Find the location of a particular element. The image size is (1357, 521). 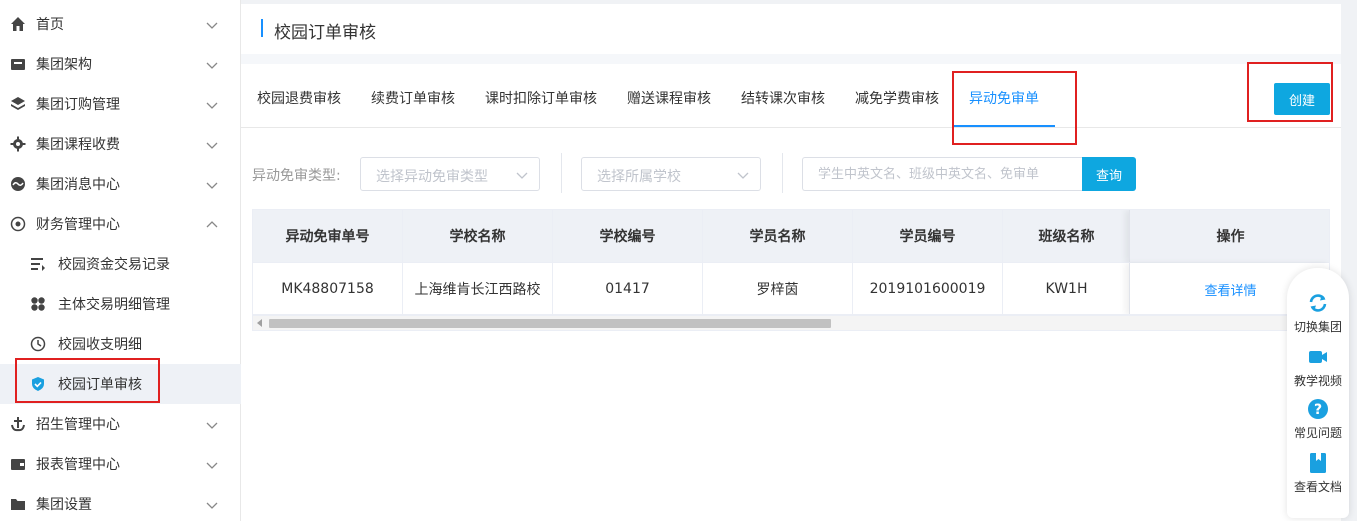

shield-check-icon is located at coordinates (38, 384).